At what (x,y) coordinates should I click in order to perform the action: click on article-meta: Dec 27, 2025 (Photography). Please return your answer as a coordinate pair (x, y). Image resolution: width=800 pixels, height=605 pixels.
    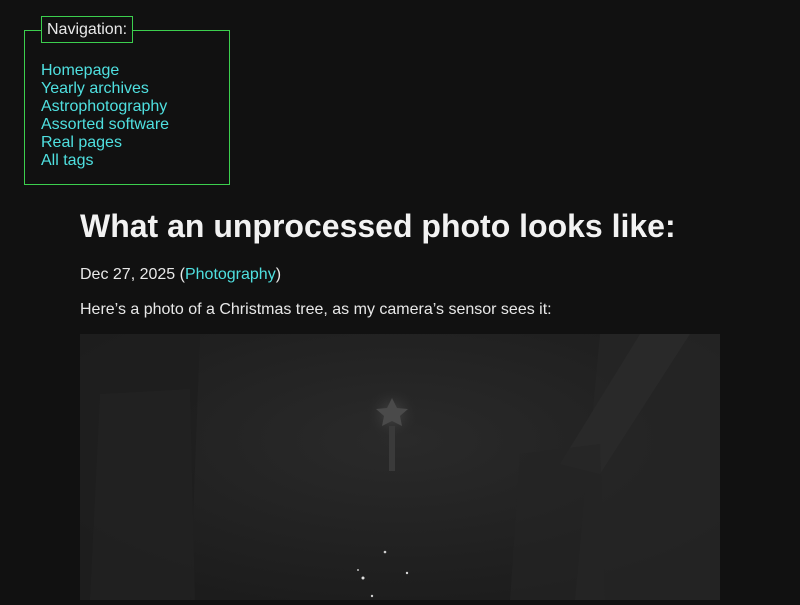
    Looking at the image, I should click on (400, 275).